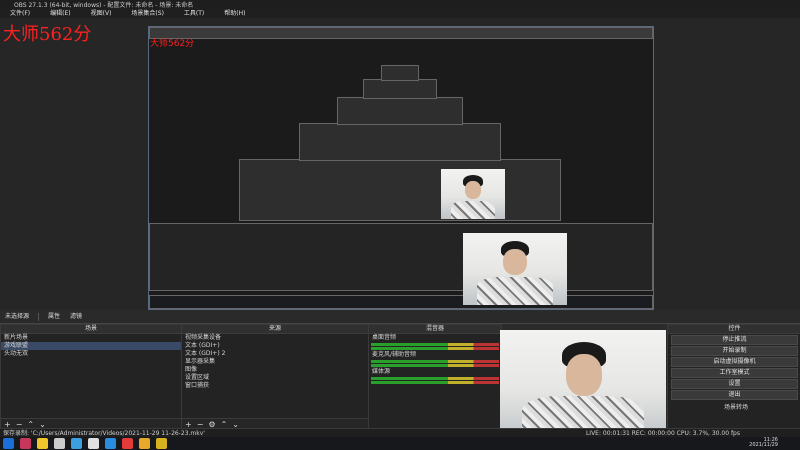  What do you see at coordinates (401, 257) in the screenshot?
I see `nested-dock-area` at bounding box center [401, 257].